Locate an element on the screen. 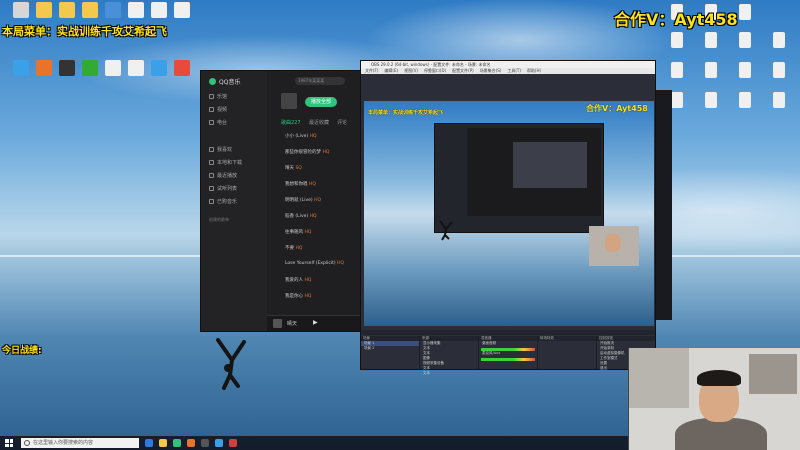  qq-tab: 最近收藏 is located at coordinates (319, 122).